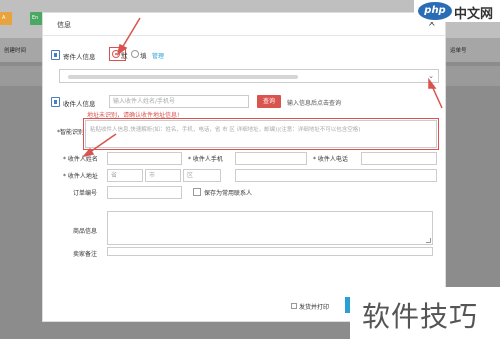  Describe the element at coordinates (55, 55) in the screenshot. I see `sender-info-icon` at that location.